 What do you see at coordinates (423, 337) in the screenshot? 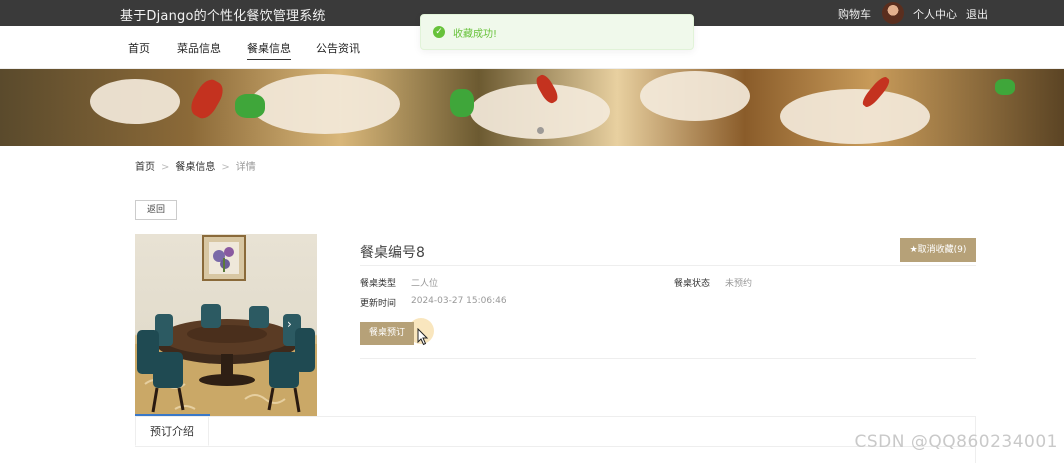
I see `mouse-cursor-icon` at bounding box center [423, 337].